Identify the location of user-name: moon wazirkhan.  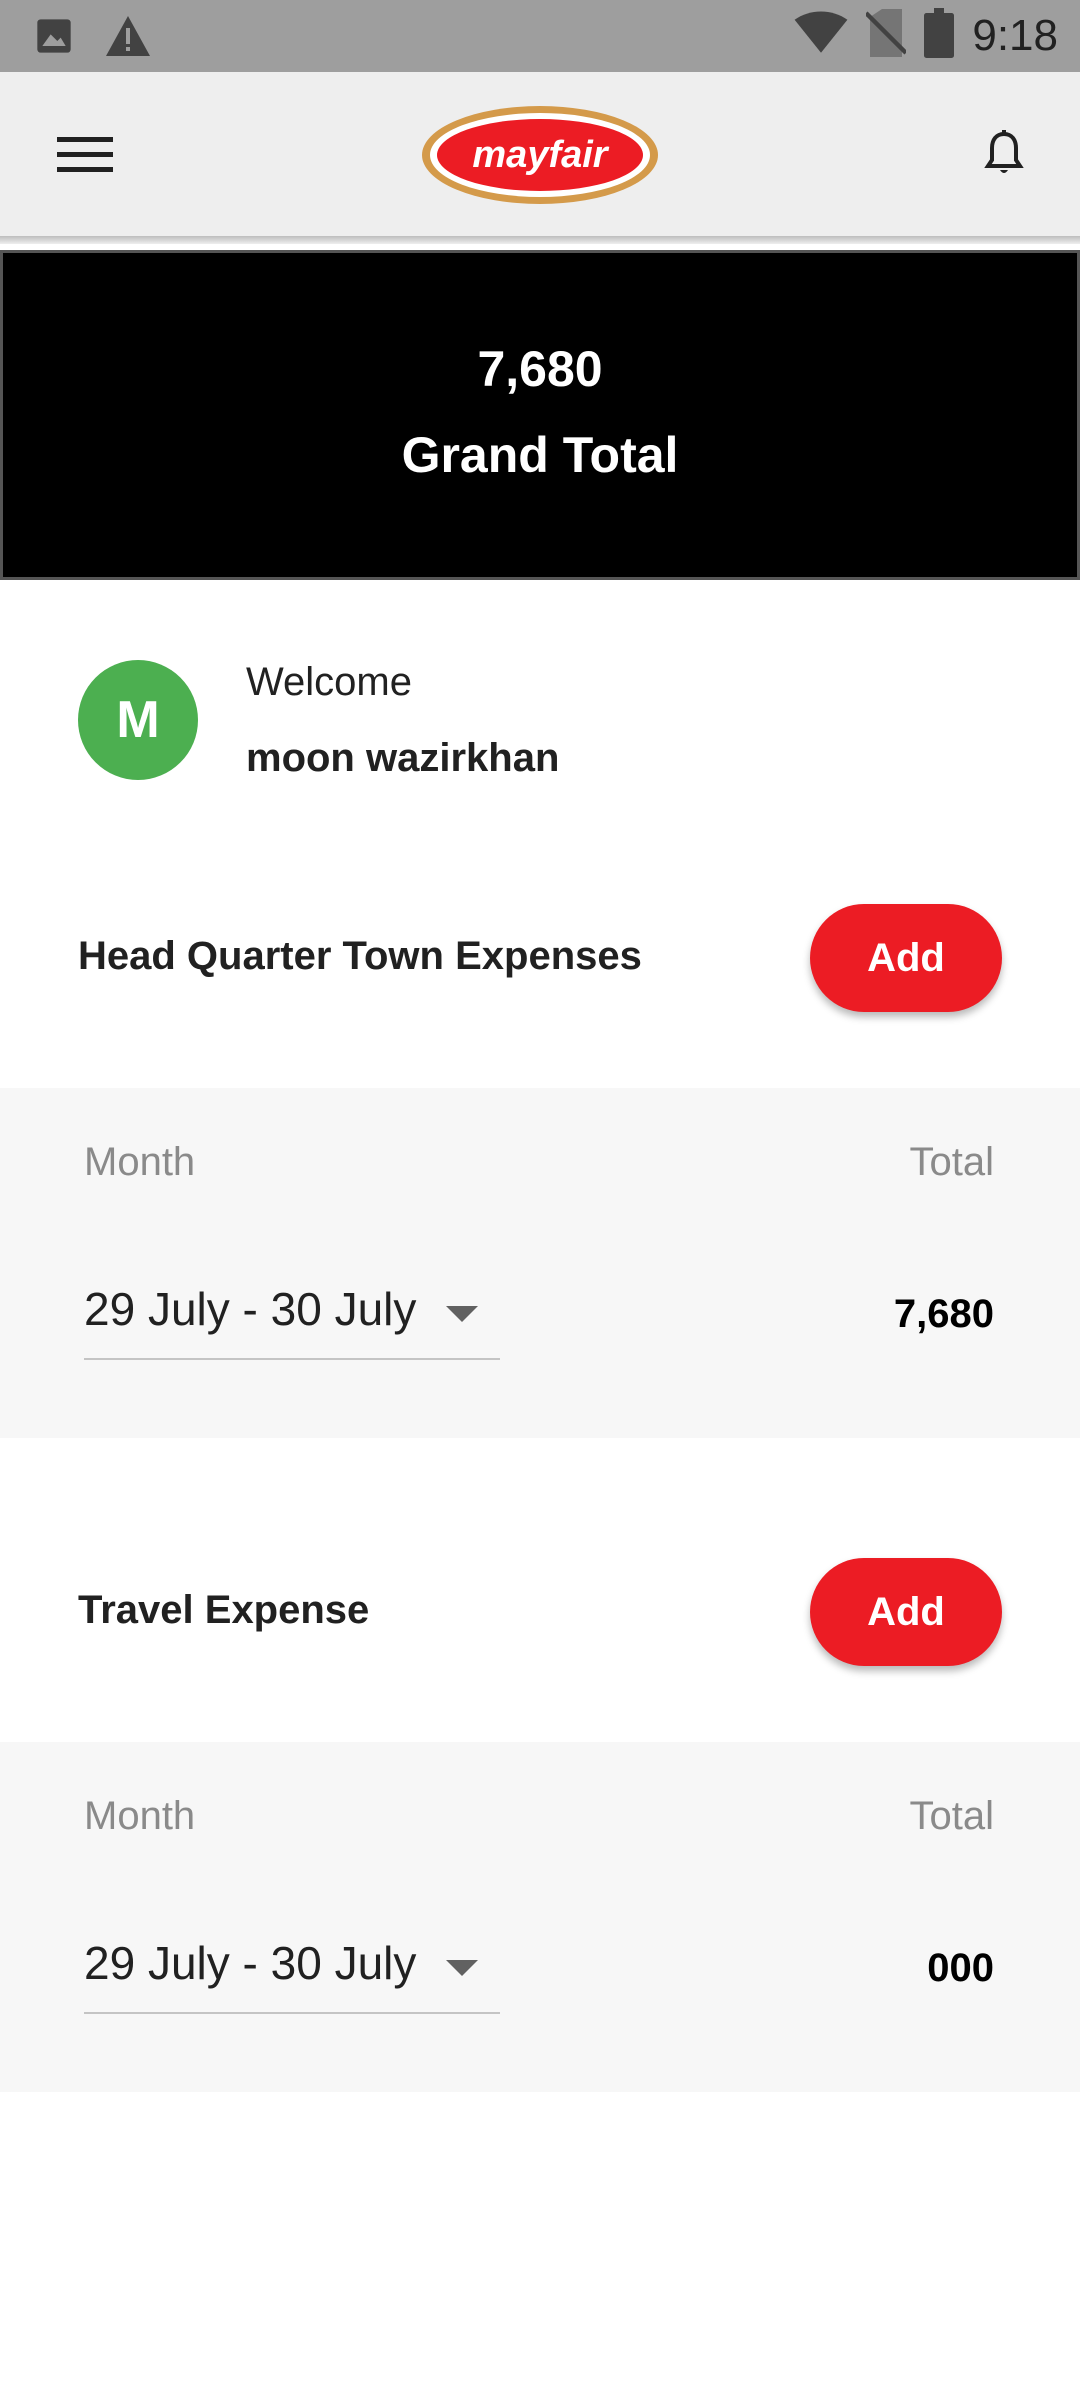
(403, 758).